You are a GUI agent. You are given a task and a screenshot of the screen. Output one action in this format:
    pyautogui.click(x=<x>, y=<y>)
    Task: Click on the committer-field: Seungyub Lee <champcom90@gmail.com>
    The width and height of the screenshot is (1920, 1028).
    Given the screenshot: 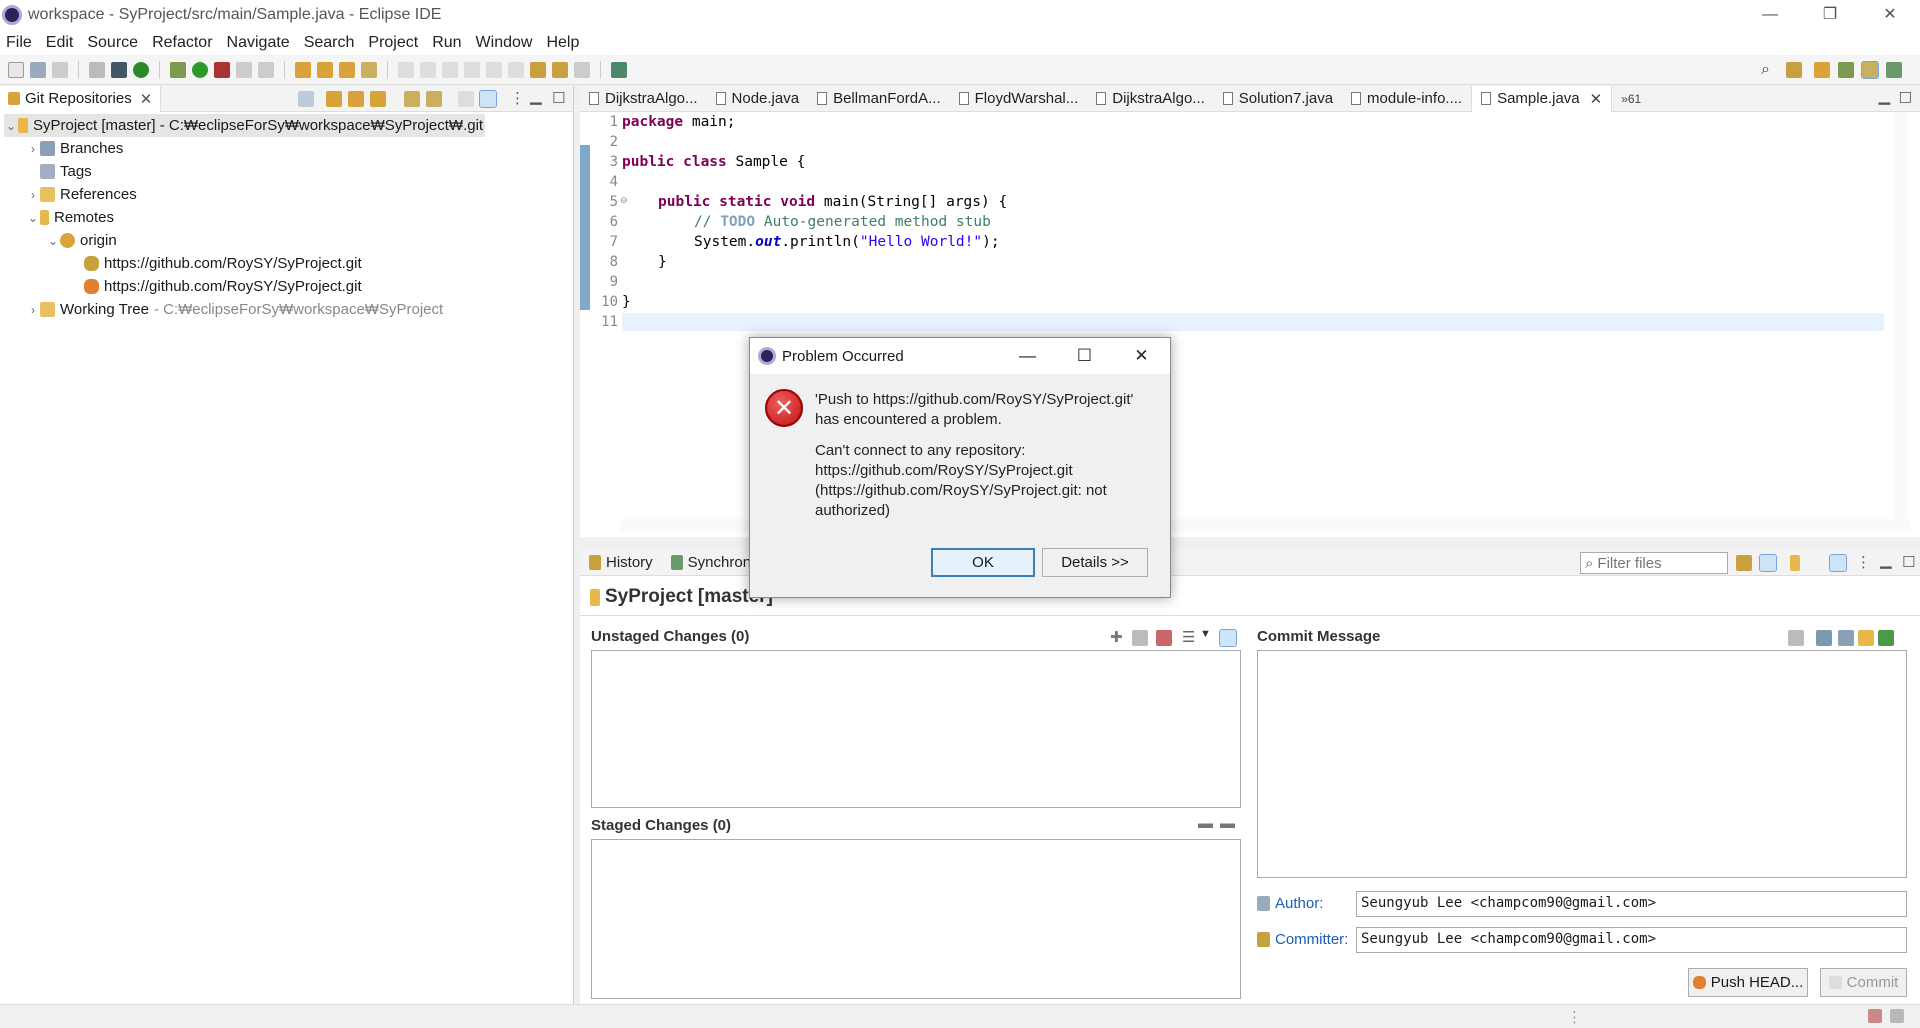 What is the action you would take?
    pyautogui.click(x=1631, y=940)
    